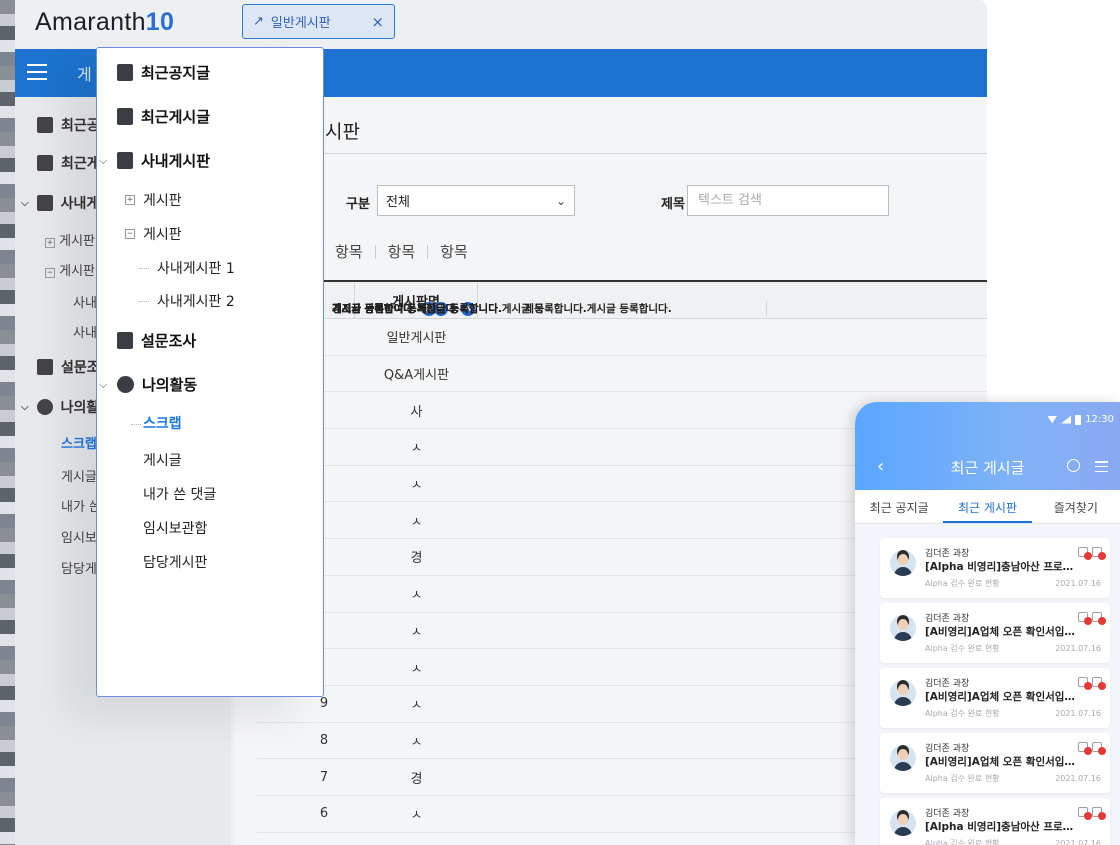 The image size is (1120, 845). What do you see at coordinates (153, 200) in the screenshot?
I see `menu-item-board-a: + 게시판` at bounding box center [153, 200].